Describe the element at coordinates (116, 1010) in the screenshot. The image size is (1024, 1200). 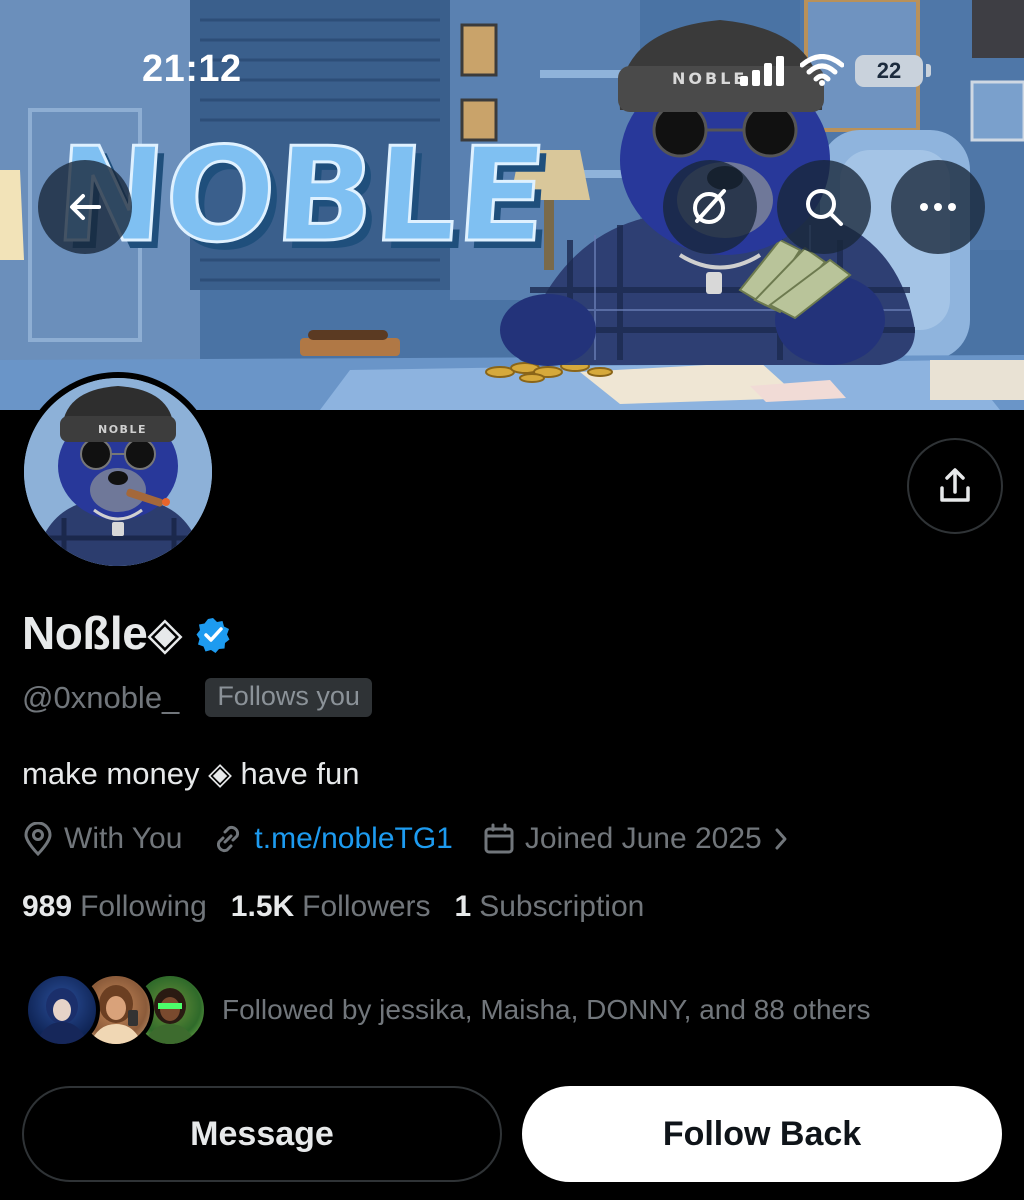
I see `followed-by-avatars` at that location.